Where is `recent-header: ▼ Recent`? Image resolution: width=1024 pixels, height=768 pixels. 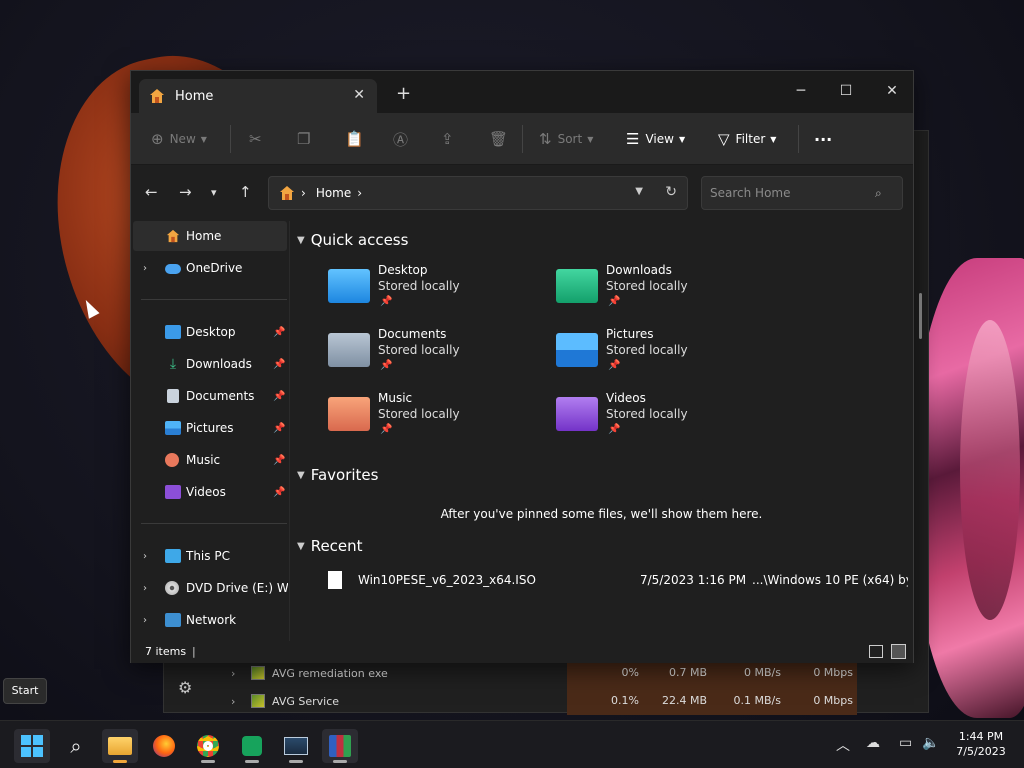
recent-header: ▼ Recent is located at coordinates (330, 546).